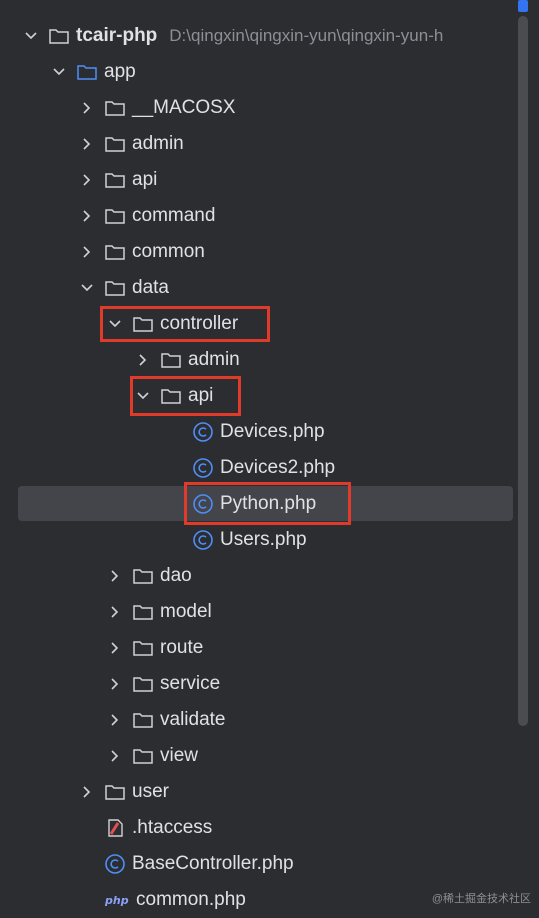 The width and height of the screenshot is (539, 918). I want to click on annotation-box-api, so click(185, 396).